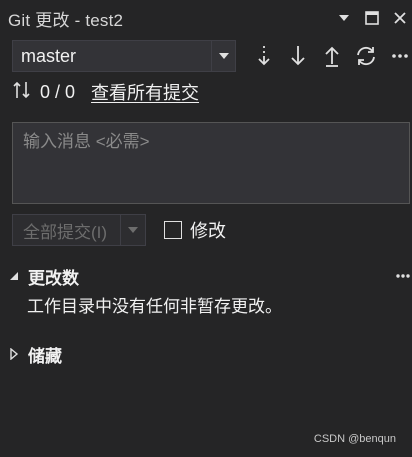 The height and width of the screenshot is (457, 412). What do you see at coordinates (206, 18) in the screenshot?
I see `panel-titlebar: Git 更改 - test2` at bounding box center [206, 18].